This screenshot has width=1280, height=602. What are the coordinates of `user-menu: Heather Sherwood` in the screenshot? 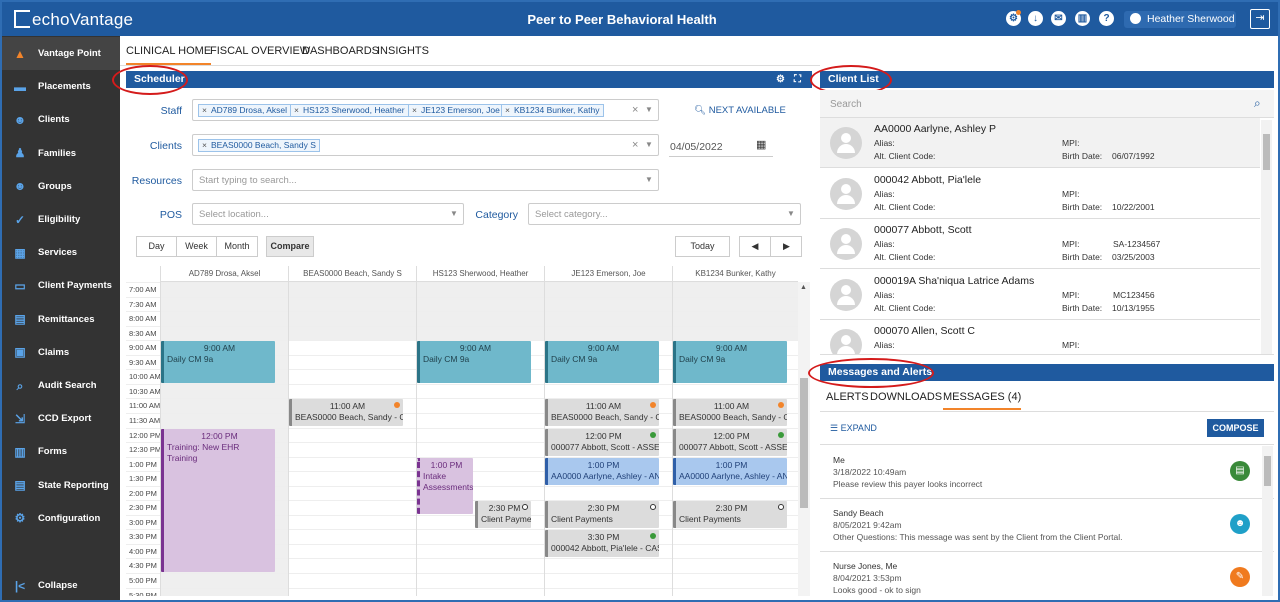 It's located at (1180, 19).